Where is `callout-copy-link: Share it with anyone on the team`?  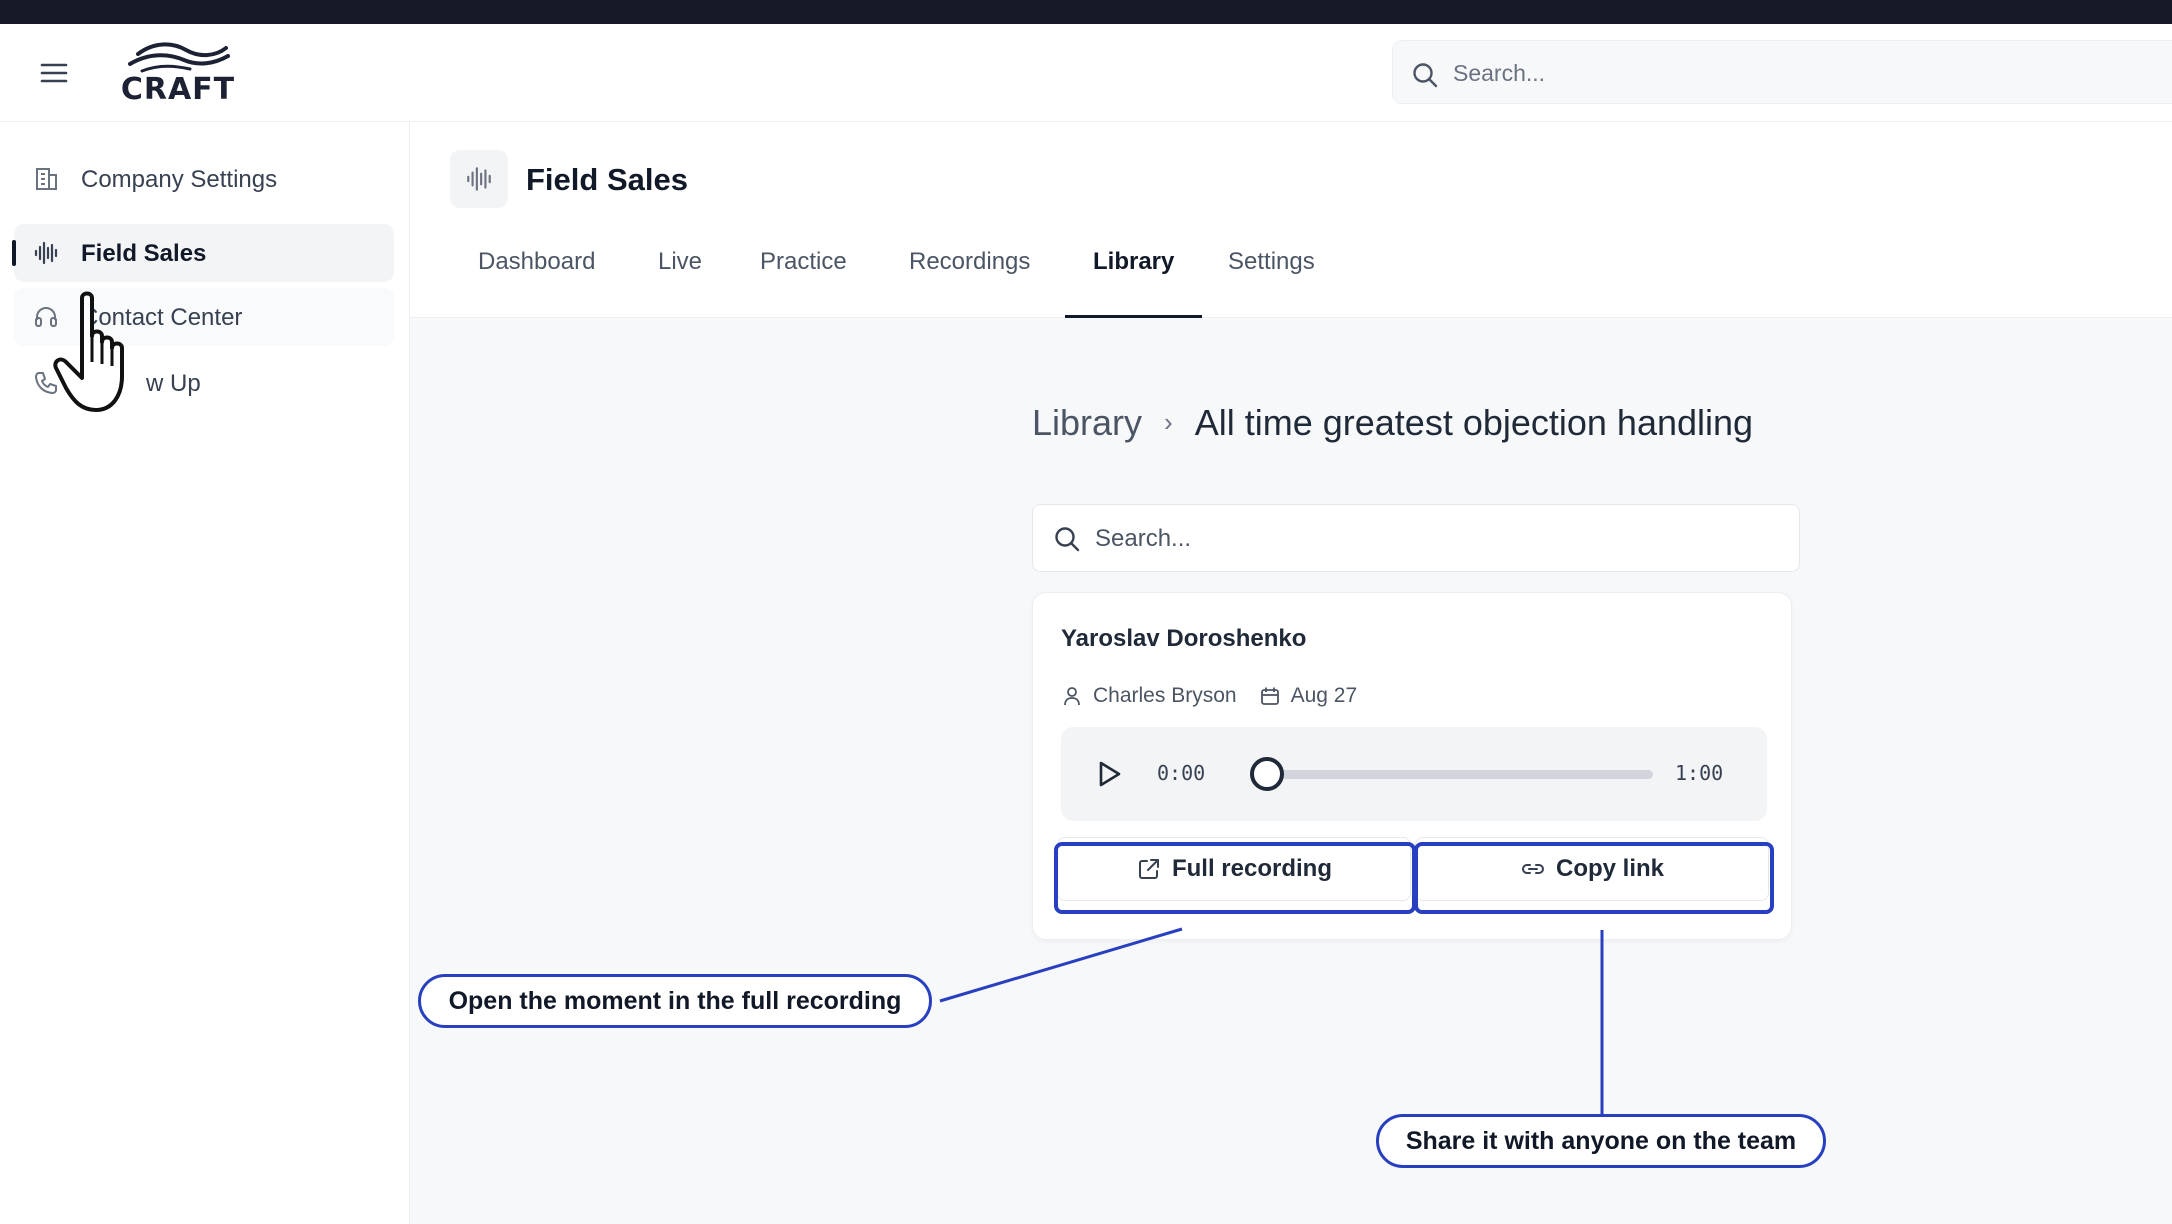
callout-copy-link: Share it with anyone on the team is located at coordinates (1601, 1141).